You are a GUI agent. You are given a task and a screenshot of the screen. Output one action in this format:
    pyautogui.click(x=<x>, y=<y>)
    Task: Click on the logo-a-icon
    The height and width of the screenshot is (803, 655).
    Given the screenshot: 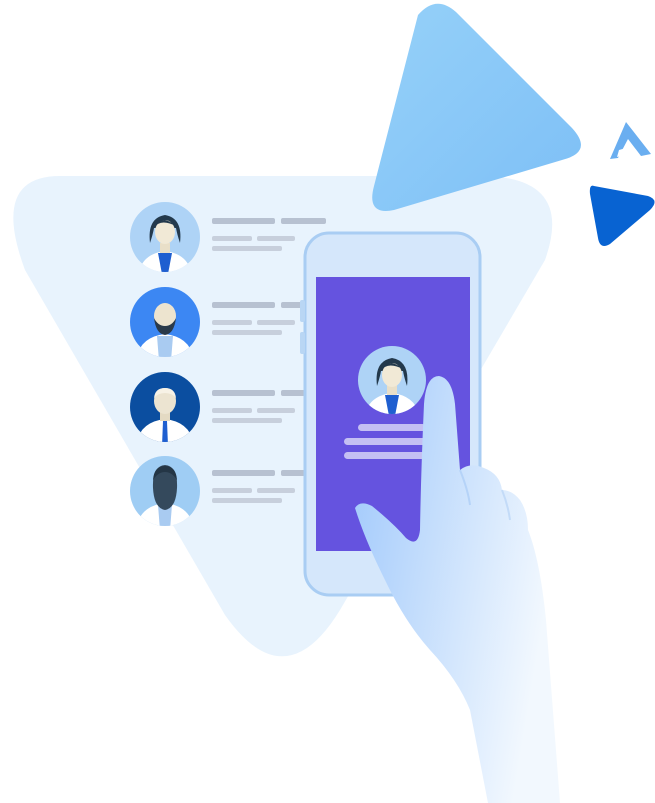 What is the action you would take?
    pyautogui.click(x=630, y=140)
    